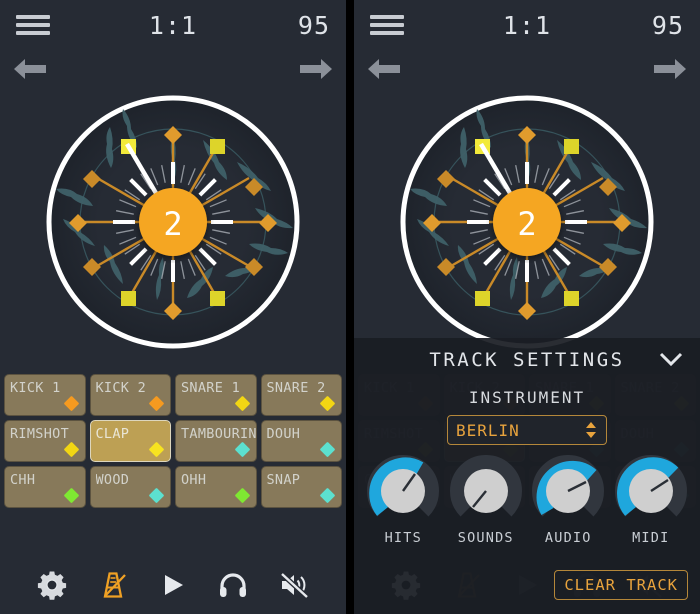 This screenshot has width=700, height=614. I want to click on pad-tambourine: TAMBOURIN, so click(216, 441).